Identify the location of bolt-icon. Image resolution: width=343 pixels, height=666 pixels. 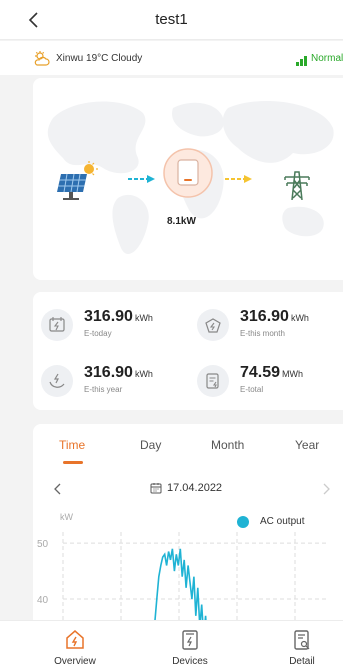
(213, 325).